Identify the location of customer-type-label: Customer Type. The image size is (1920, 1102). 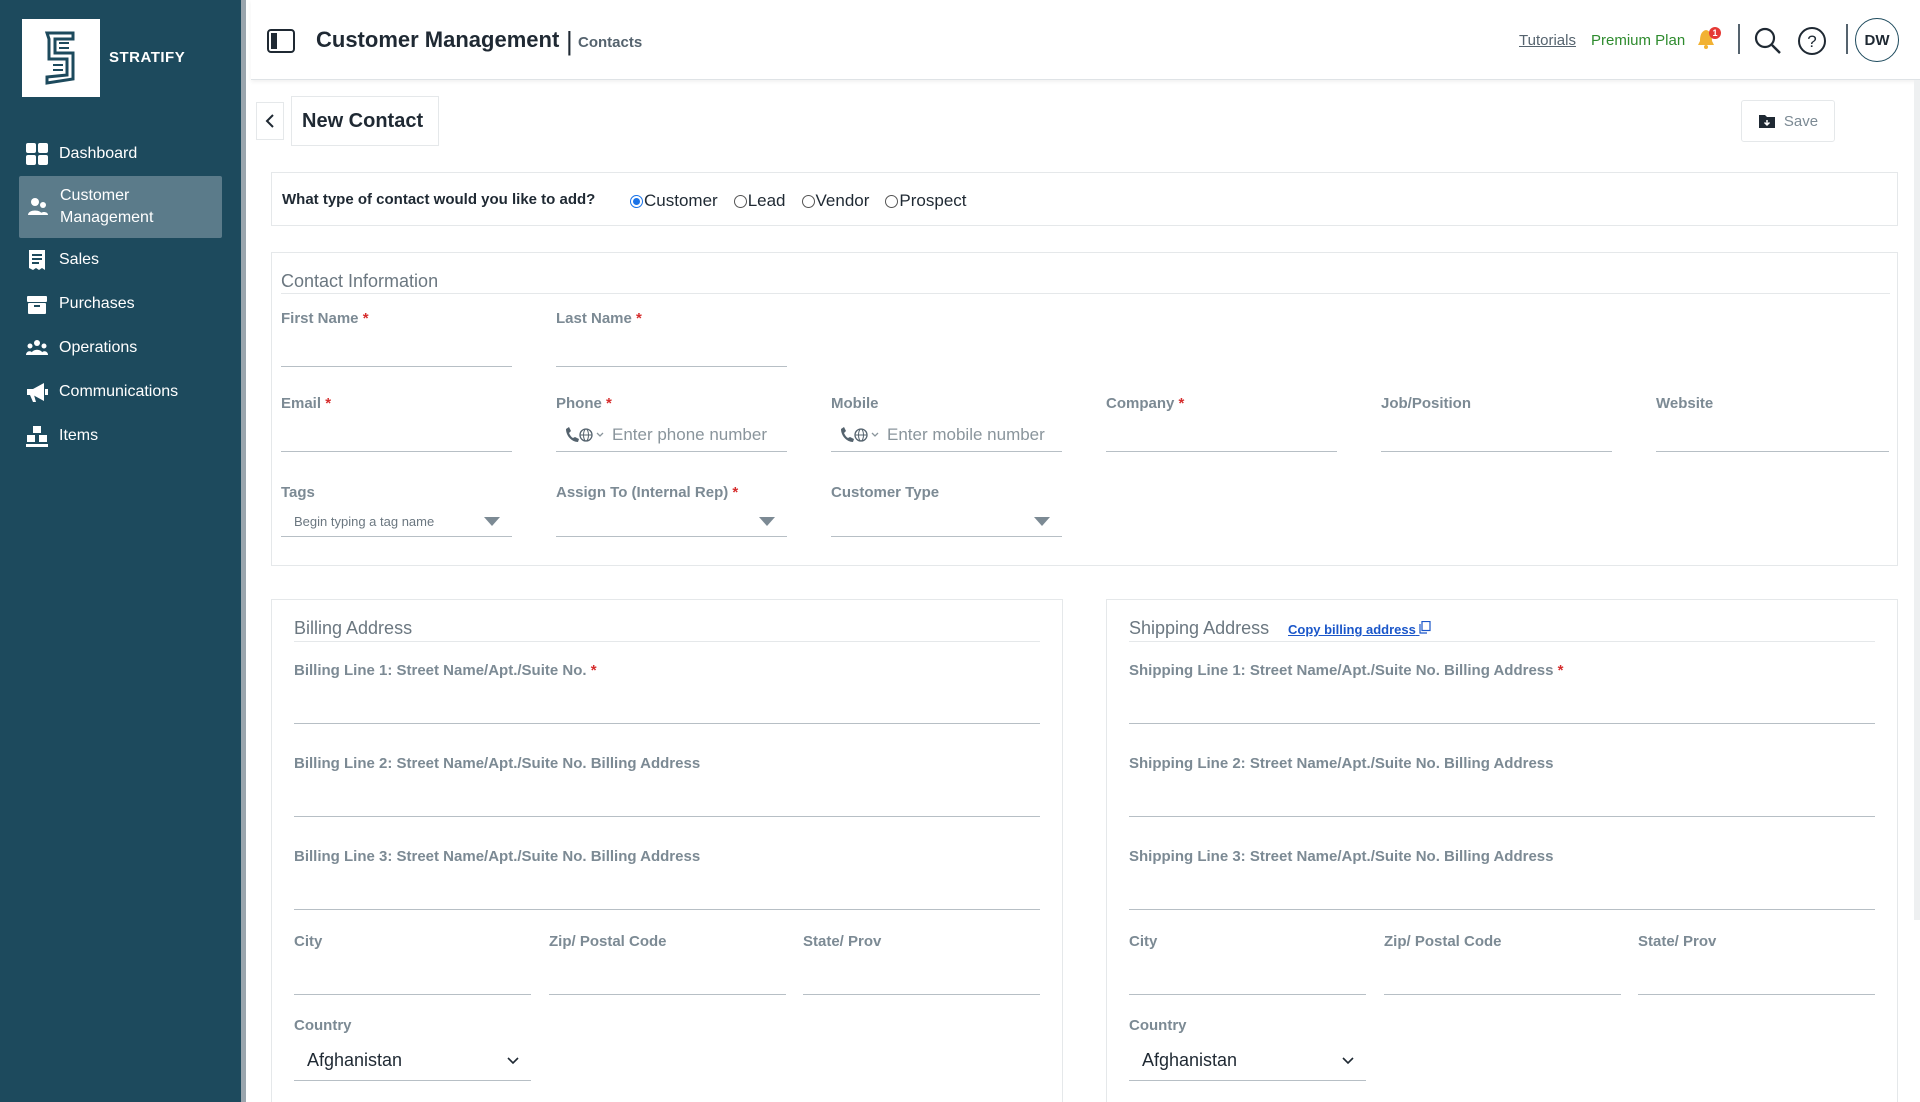
(885, 492).